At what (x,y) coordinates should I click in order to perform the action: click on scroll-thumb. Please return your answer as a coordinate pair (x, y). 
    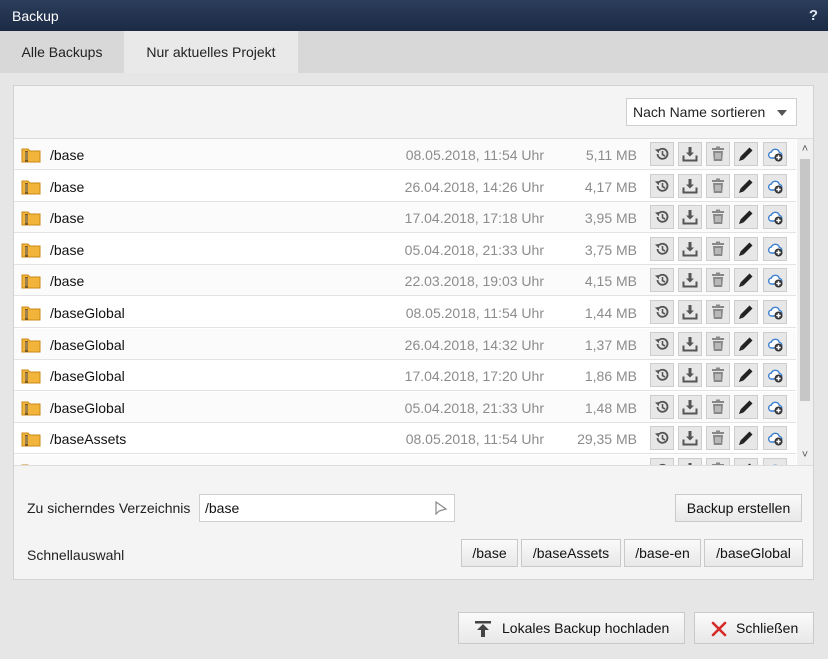
    Looking at the image, I should click on (805, 280).